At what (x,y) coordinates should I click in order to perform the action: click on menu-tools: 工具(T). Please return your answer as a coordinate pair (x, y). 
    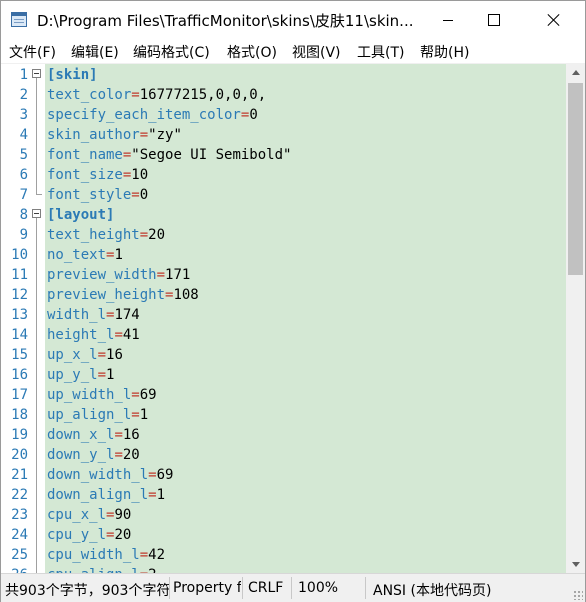
    Looking at the image, I should click on (380, 52).